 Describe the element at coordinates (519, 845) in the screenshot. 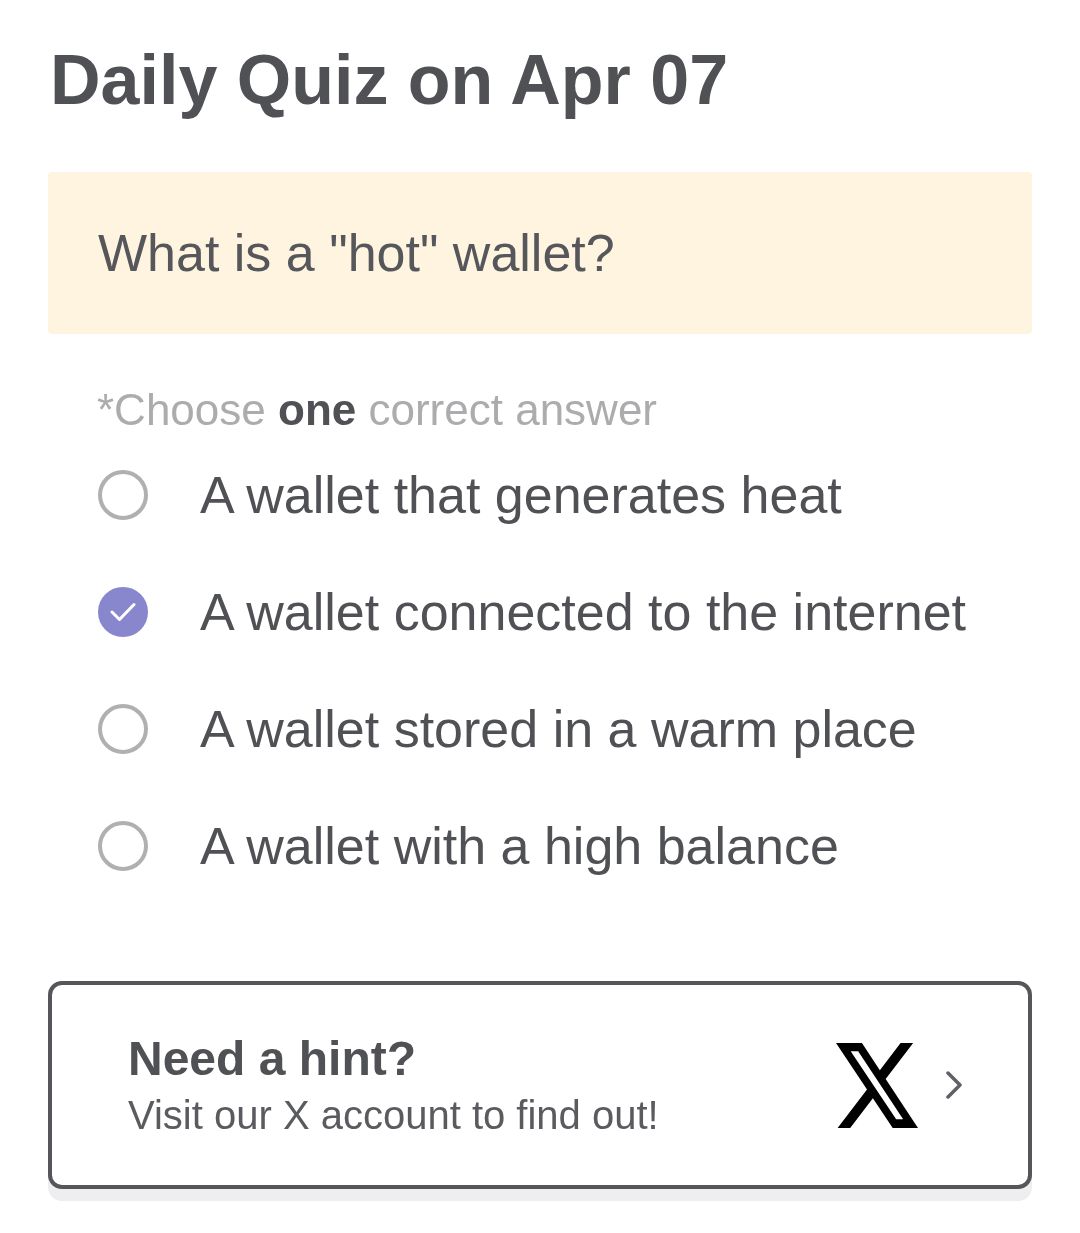

I see `option-label: A wallet with a high balance` at that location.